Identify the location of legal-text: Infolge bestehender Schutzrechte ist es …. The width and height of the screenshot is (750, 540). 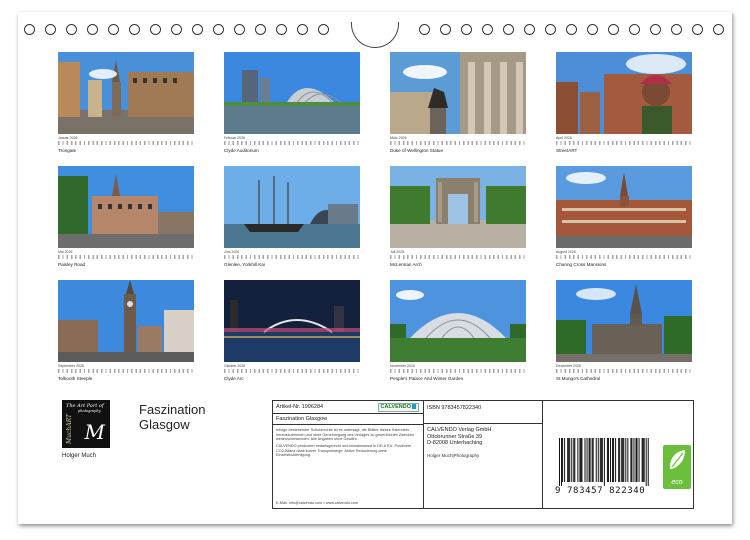
(345, 435).